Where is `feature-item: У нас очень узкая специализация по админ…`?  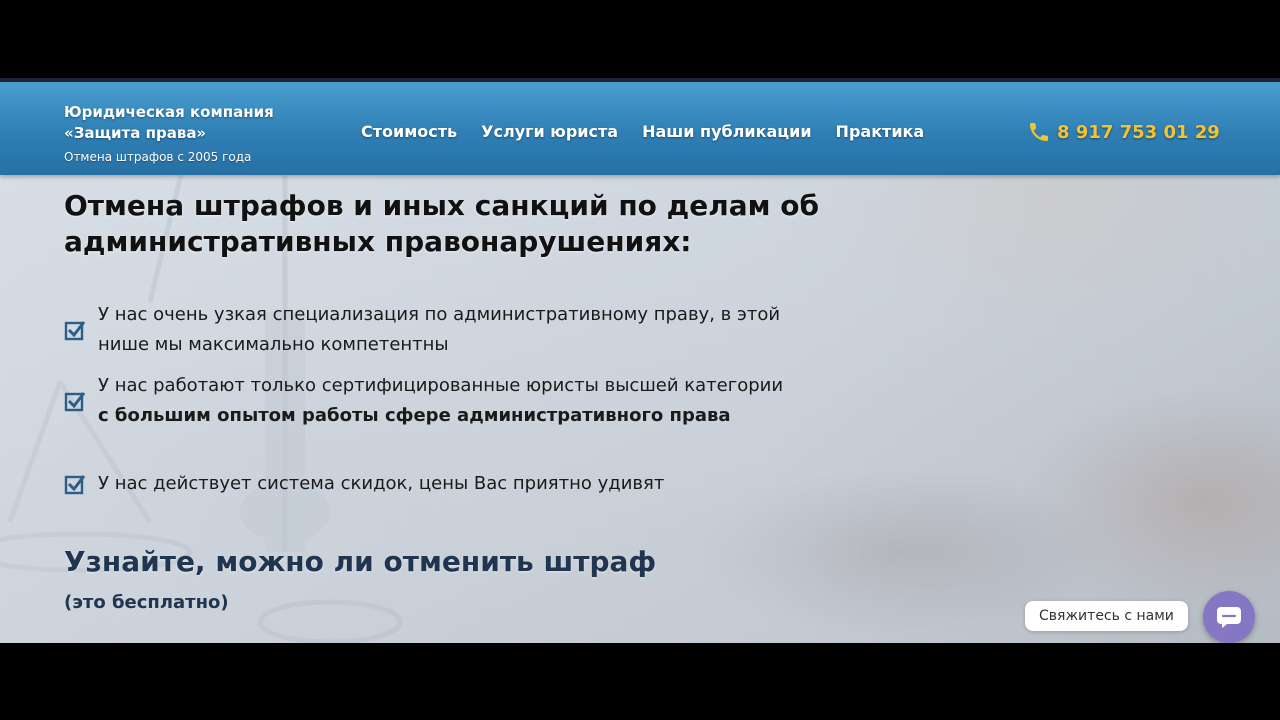
feature-item: У нас очень узкая специализация по админ… is located at coordinates (424, 330).